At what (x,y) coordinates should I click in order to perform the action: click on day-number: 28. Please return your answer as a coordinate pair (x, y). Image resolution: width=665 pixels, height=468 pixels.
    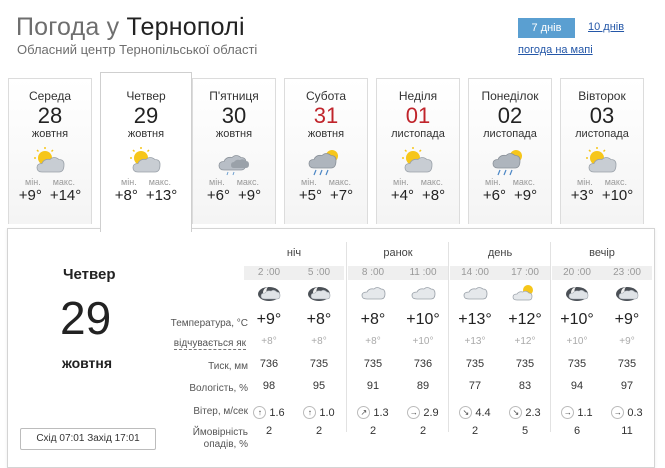
    Looking at the image, I should click on (50, 115).